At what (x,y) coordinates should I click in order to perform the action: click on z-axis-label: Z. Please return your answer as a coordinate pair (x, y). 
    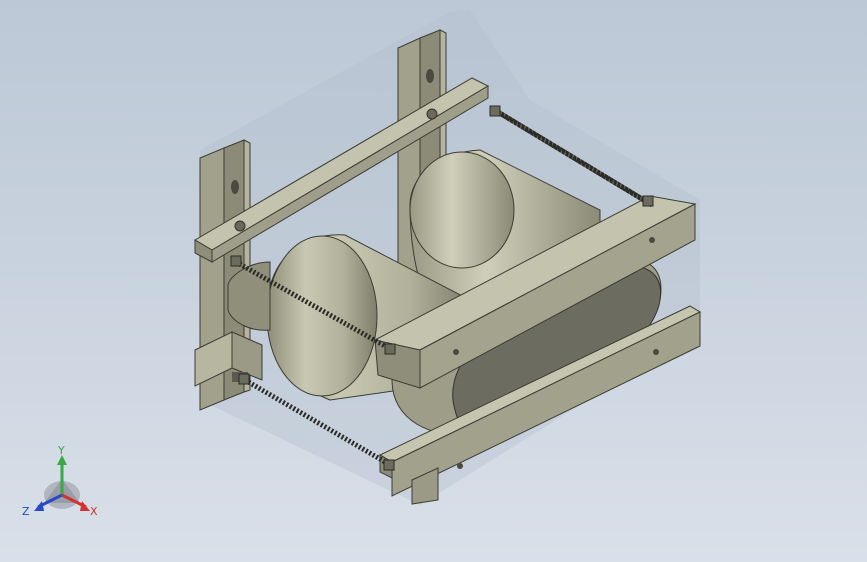
    Looking at the image, I should click on (26, 511).